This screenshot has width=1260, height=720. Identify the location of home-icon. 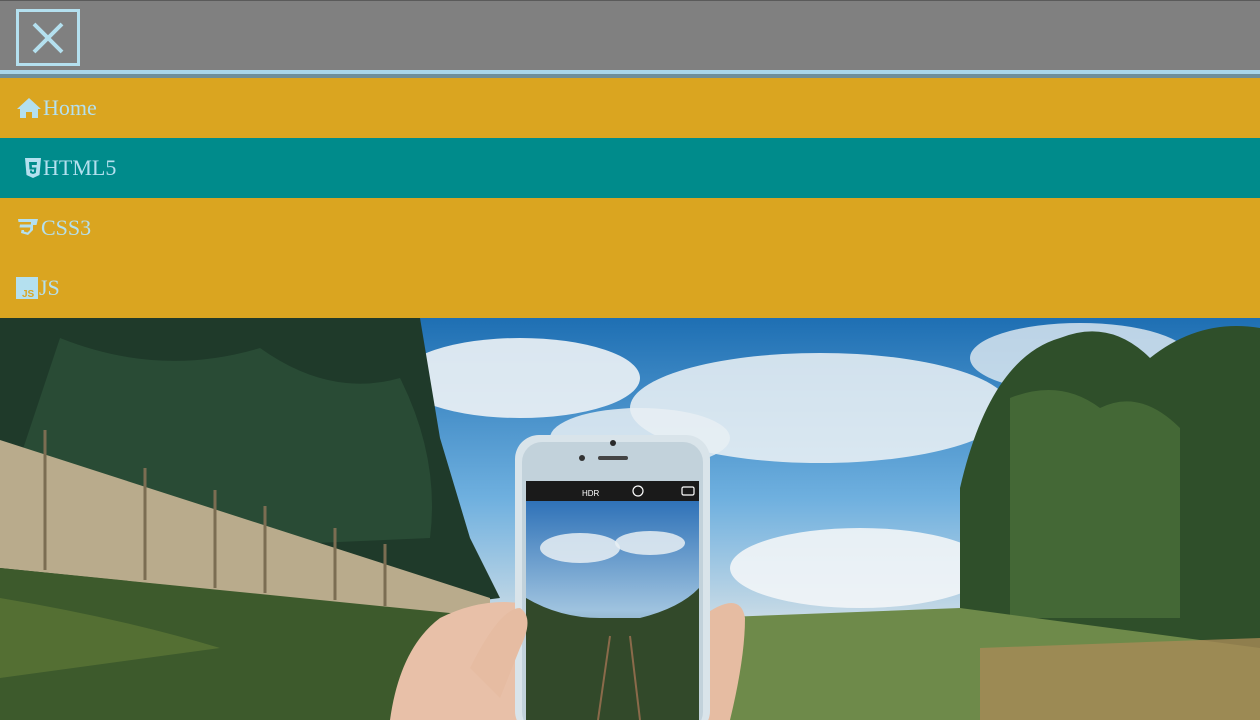
(29, 108).